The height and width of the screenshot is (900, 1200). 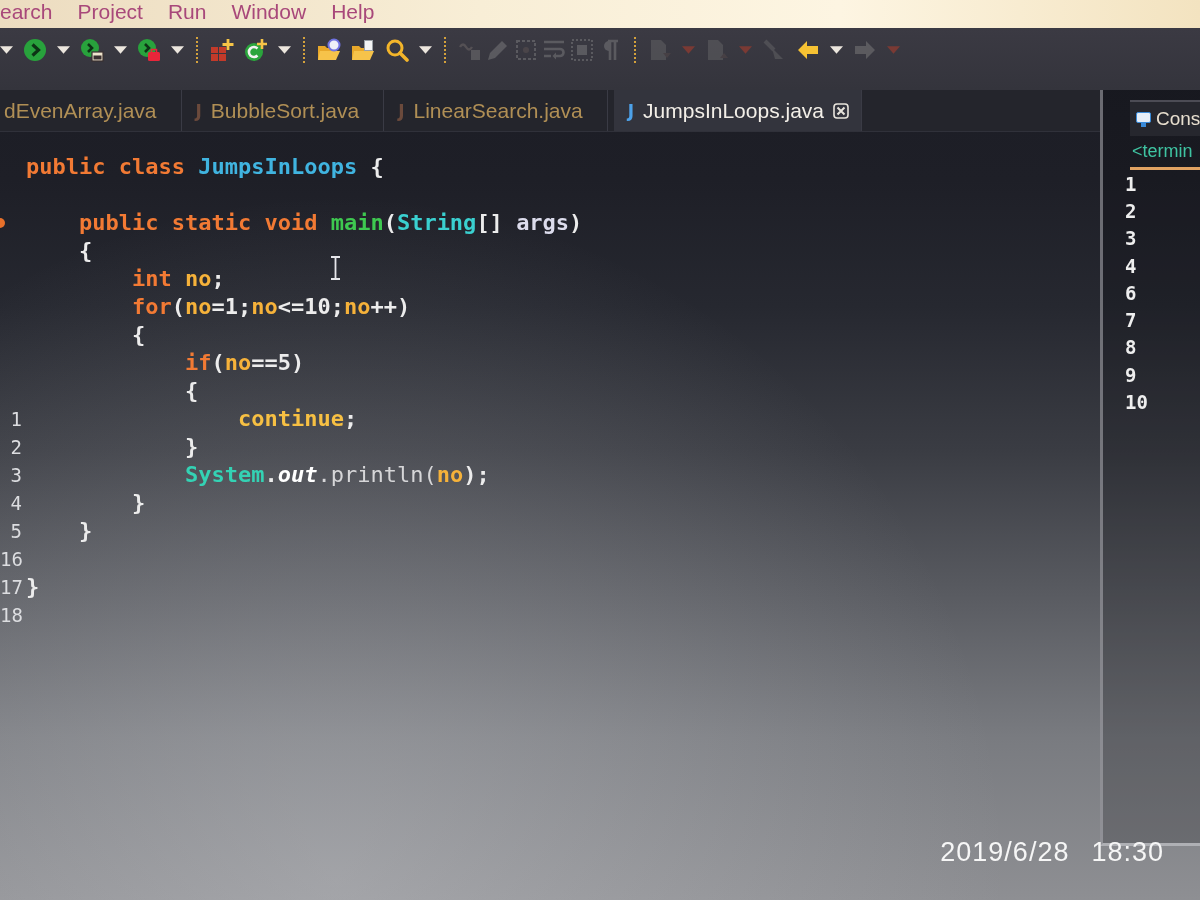 I want to click on class-plus-icon, so click(x=256, y=50).